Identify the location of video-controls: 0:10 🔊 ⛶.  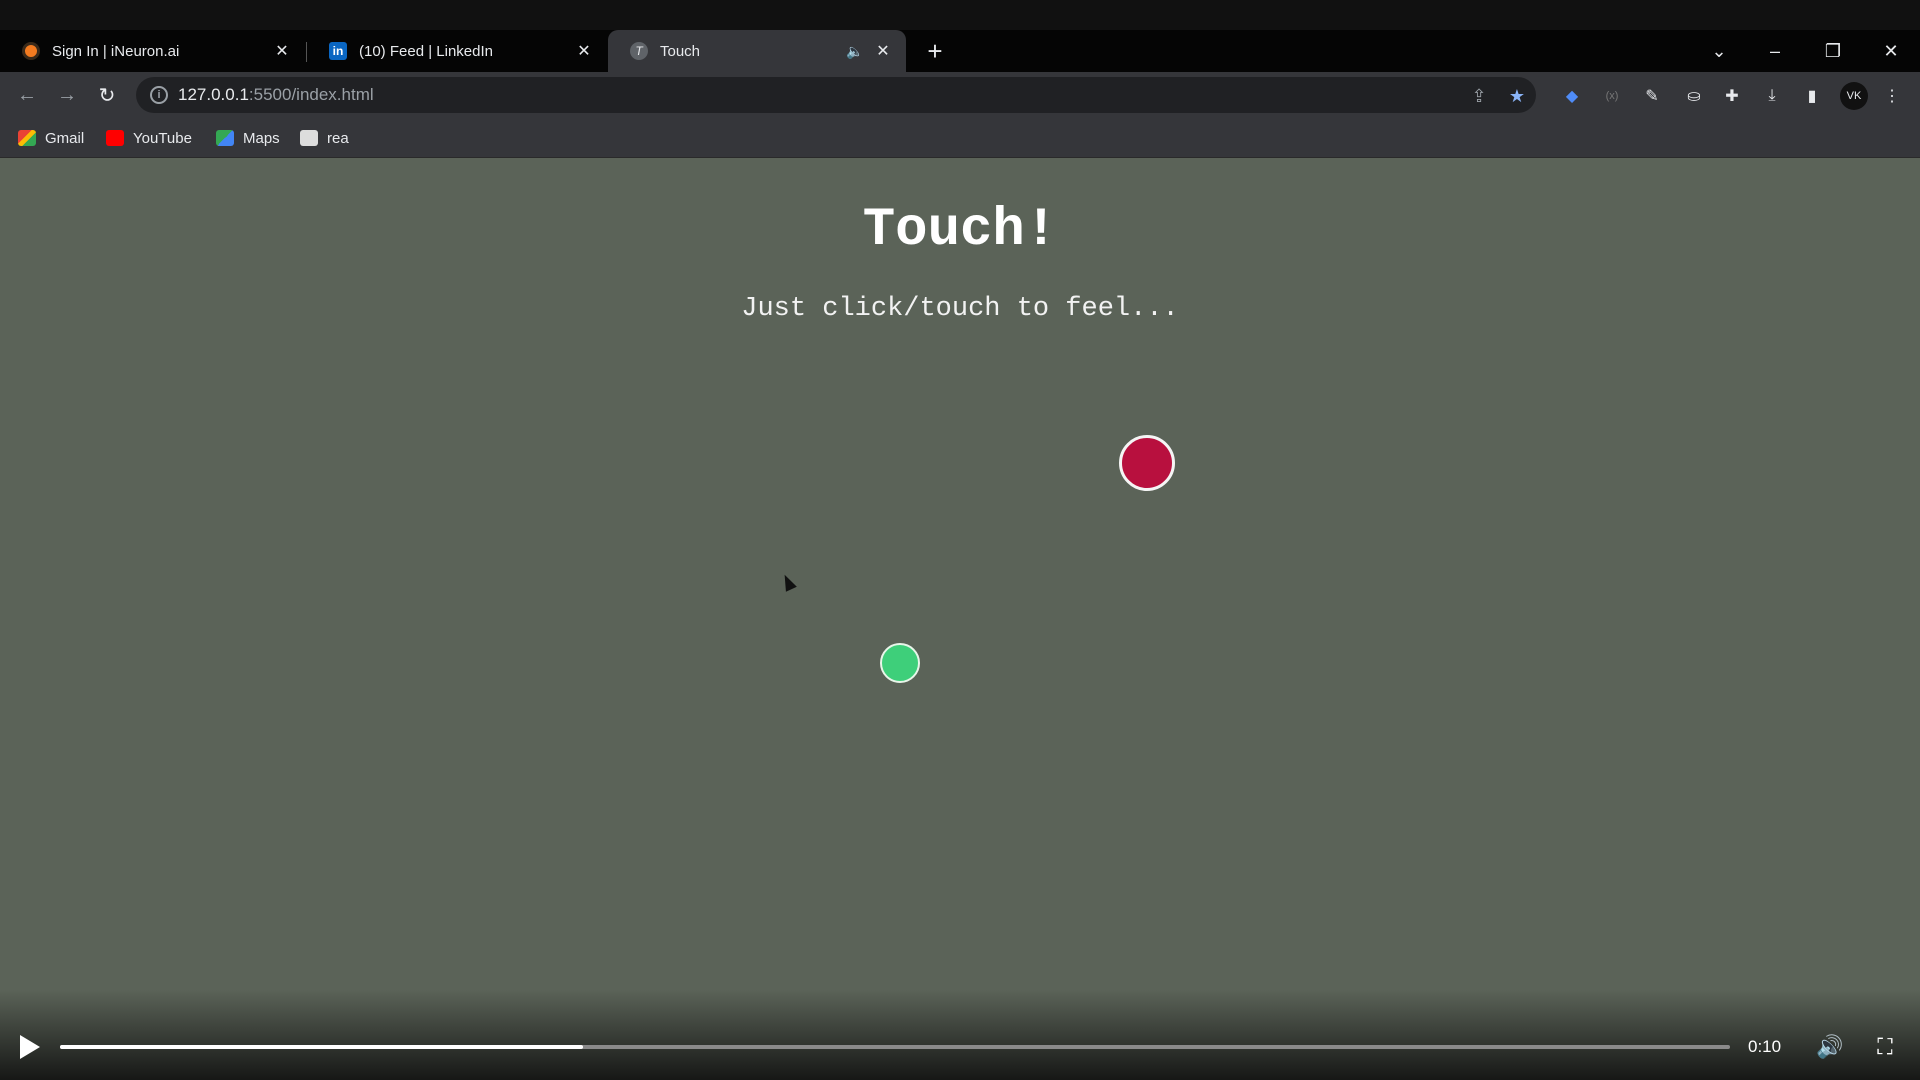
(960, 1035).